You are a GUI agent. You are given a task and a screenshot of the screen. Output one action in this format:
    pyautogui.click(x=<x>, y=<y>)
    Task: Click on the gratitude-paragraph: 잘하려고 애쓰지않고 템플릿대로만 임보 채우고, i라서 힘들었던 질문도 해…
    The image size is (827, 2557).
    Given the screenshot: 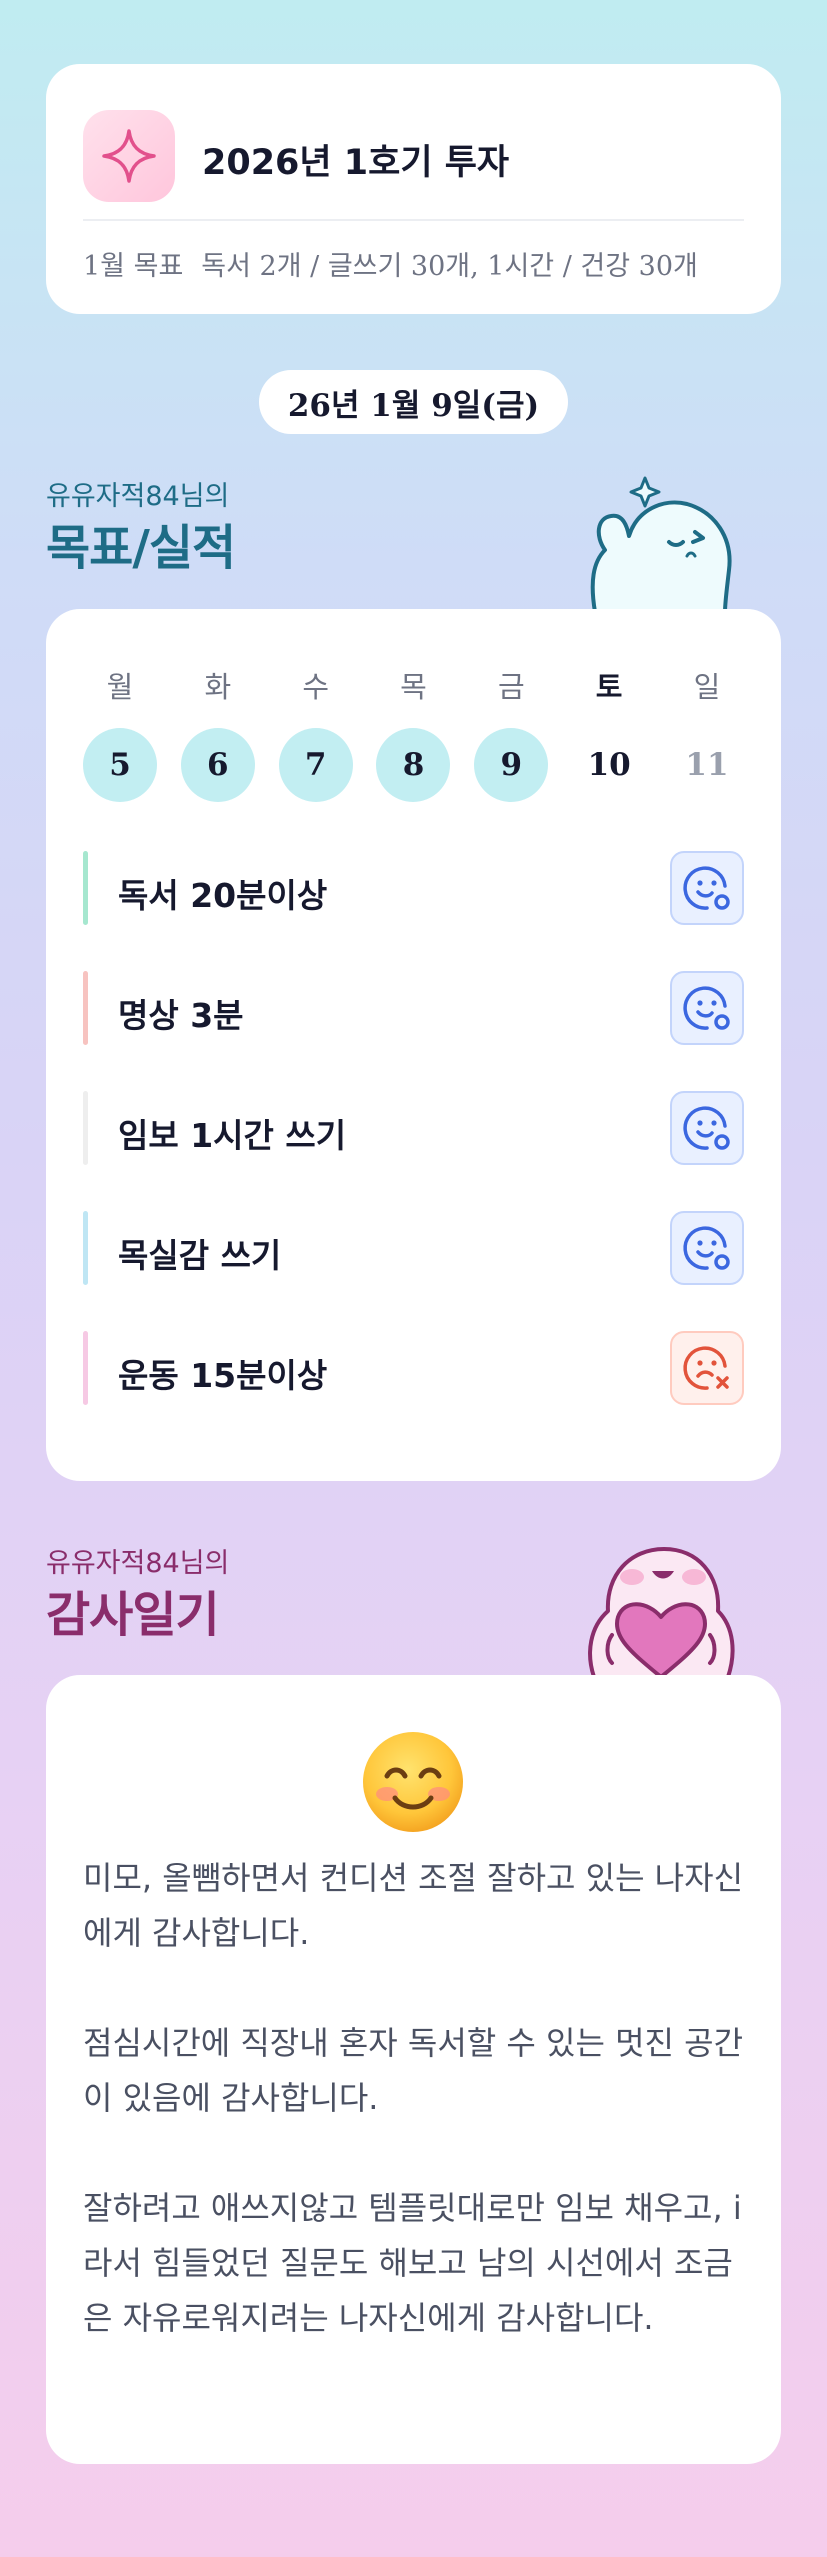 What is the action you would take?
    pyautogui.click(x=412, y=2263)
    